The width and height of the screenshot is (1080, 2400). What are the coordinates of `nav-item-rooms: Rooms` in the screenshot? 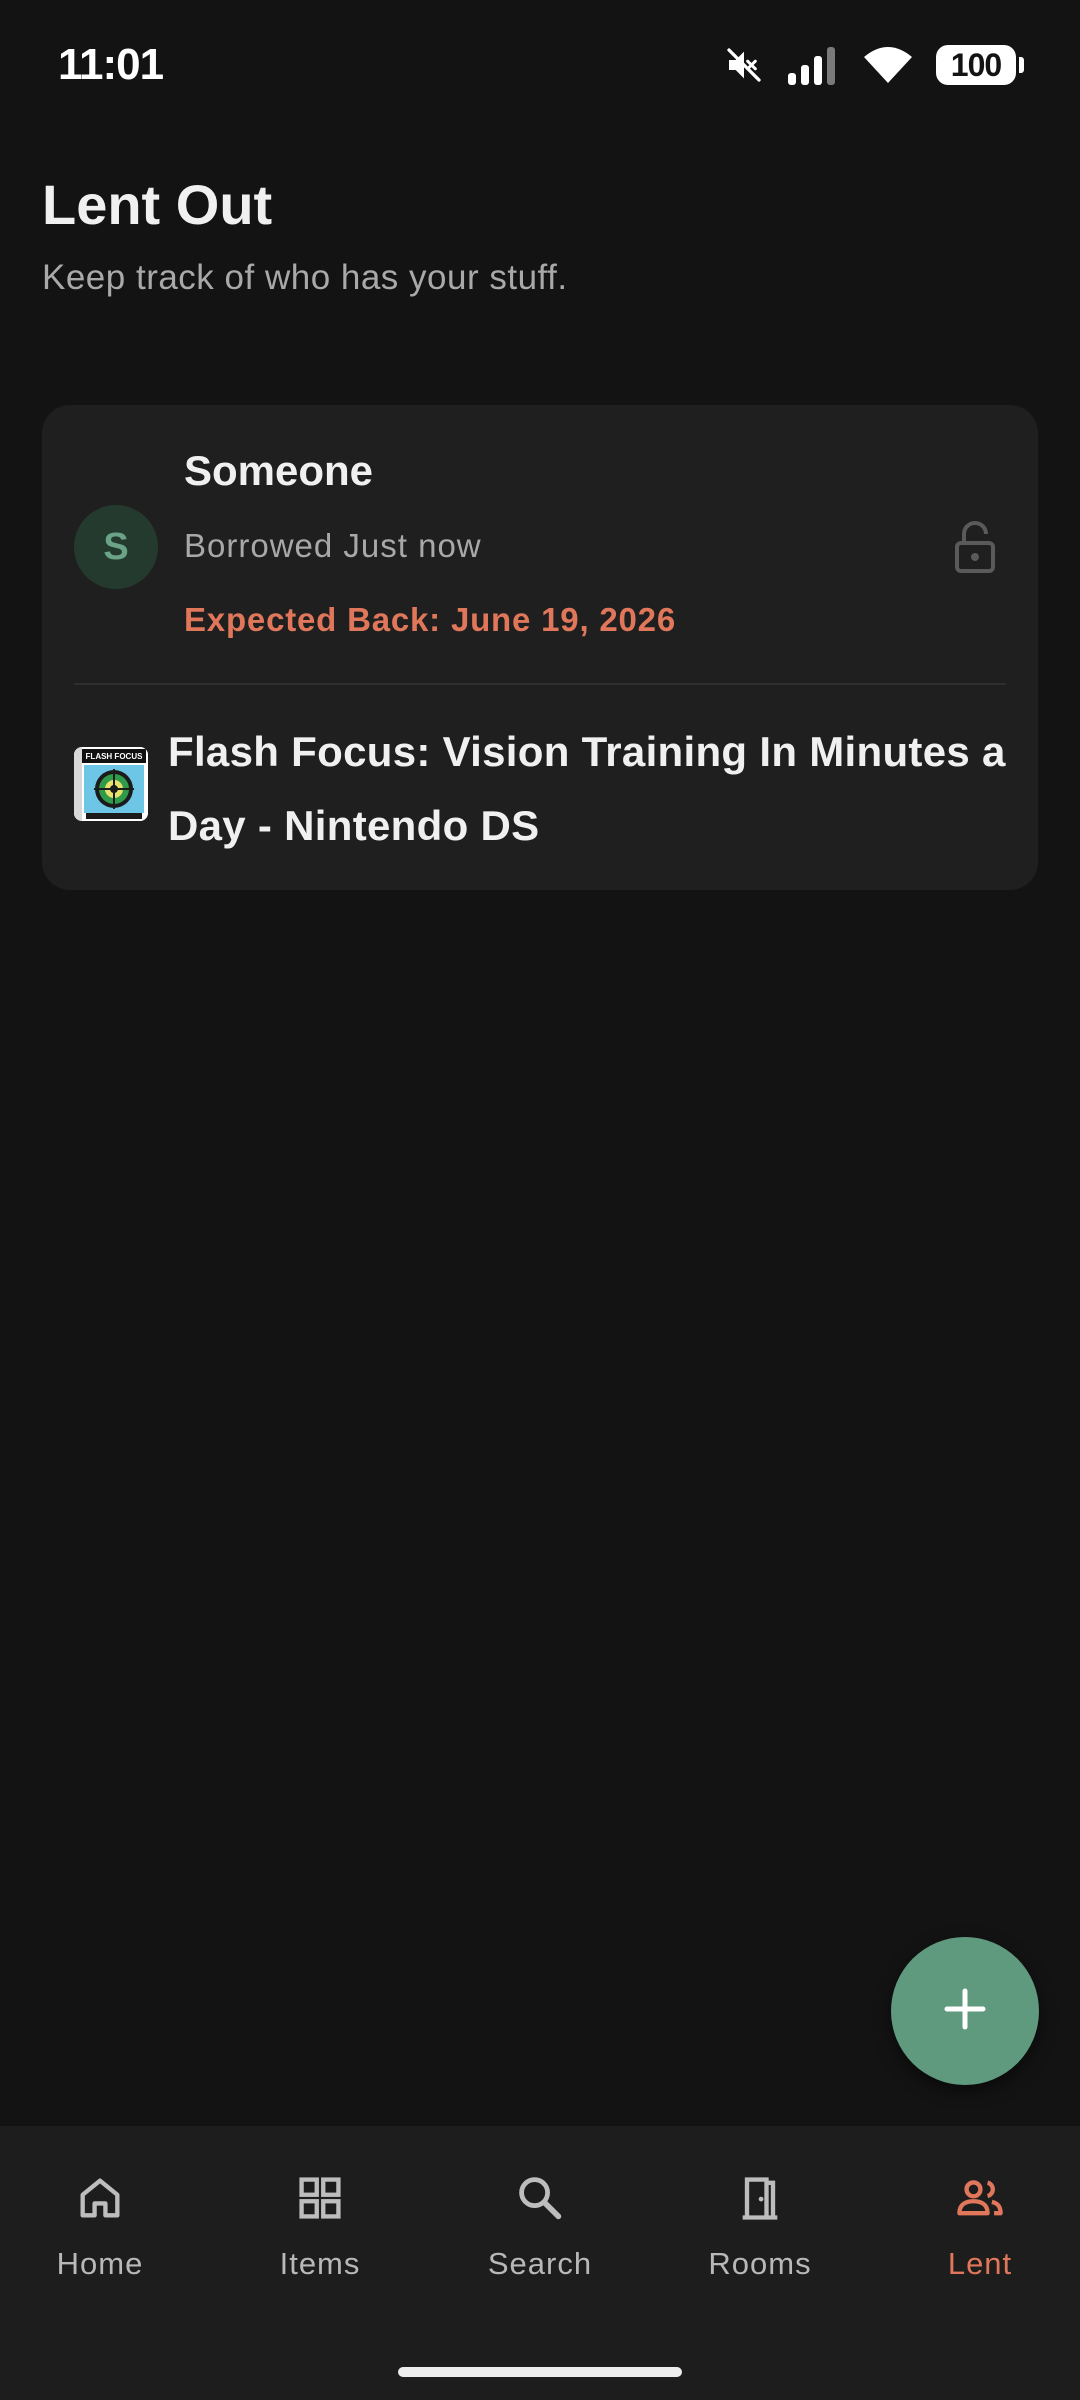 It's located at (760, 2242).